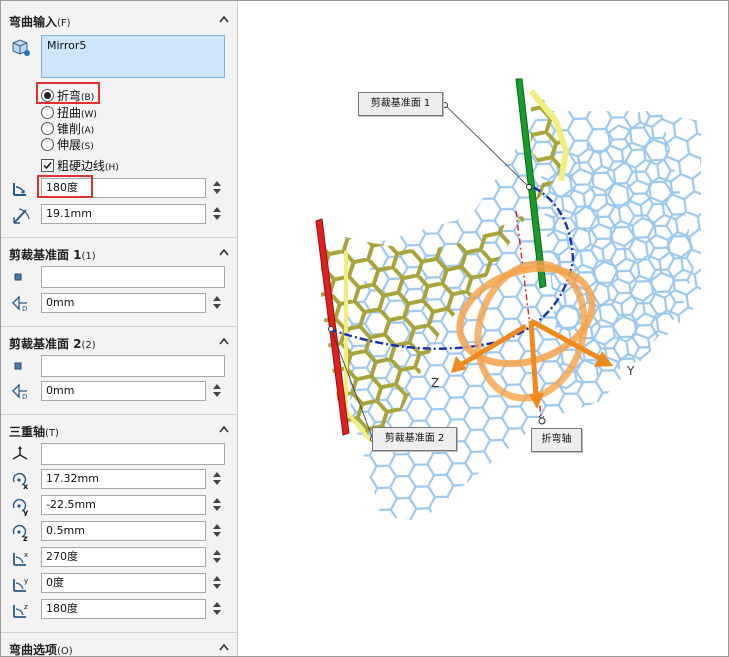  I want to click on distance-1-spinner, so click(217, 303).